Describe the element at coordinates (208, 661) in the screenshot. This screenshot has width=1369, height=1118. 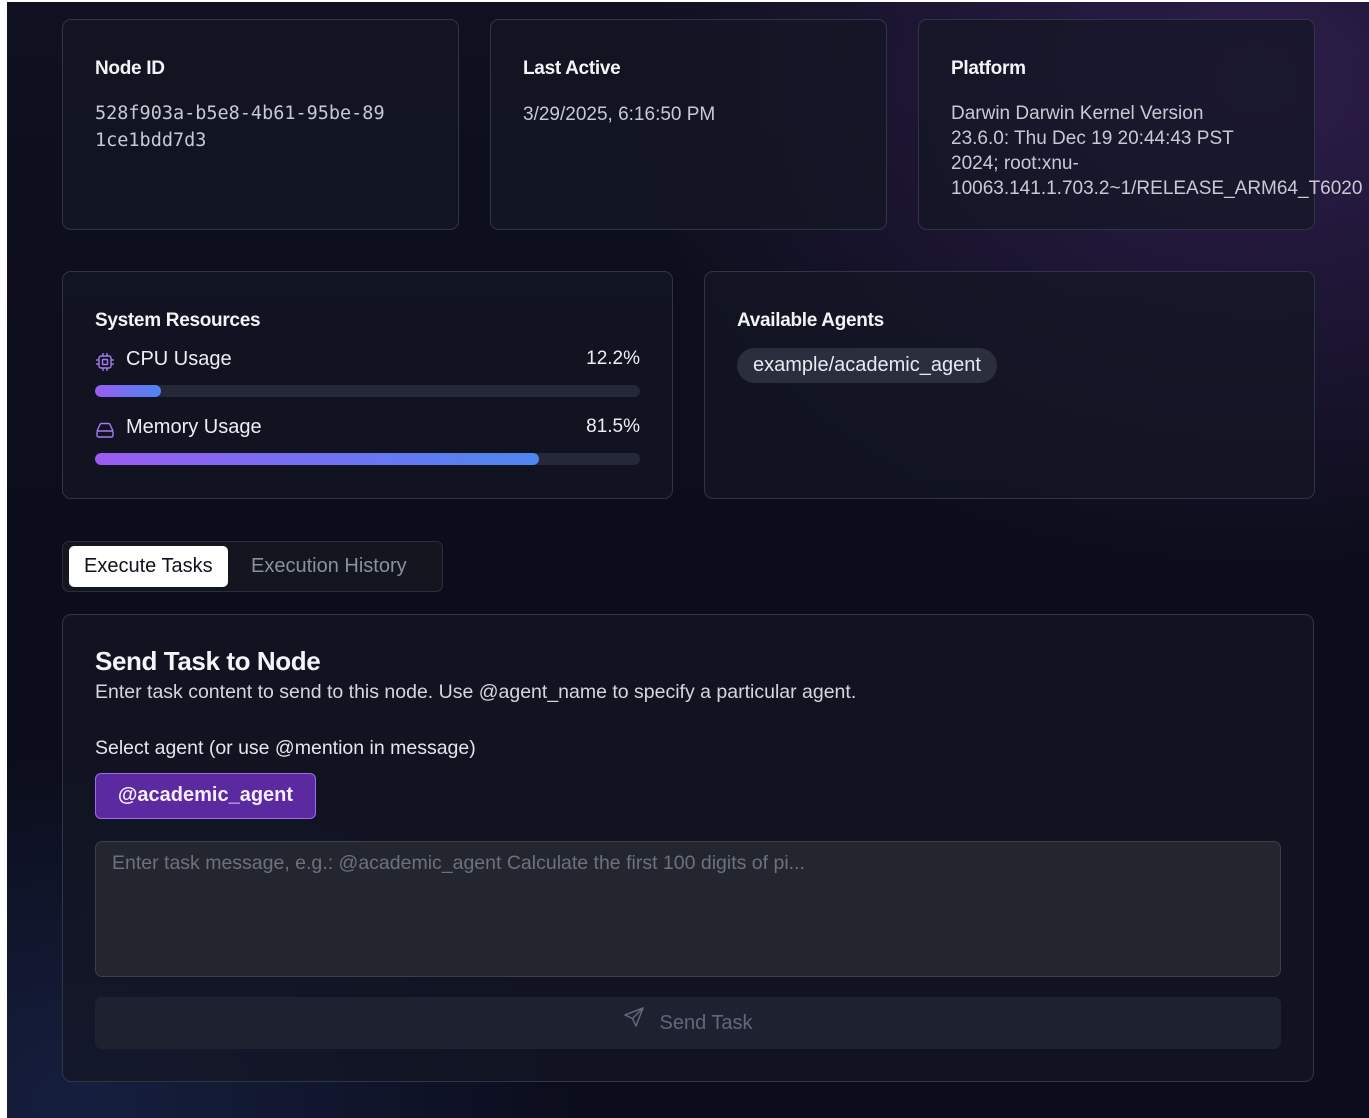
I see `send-task-title: Send Task to Node` at that location.